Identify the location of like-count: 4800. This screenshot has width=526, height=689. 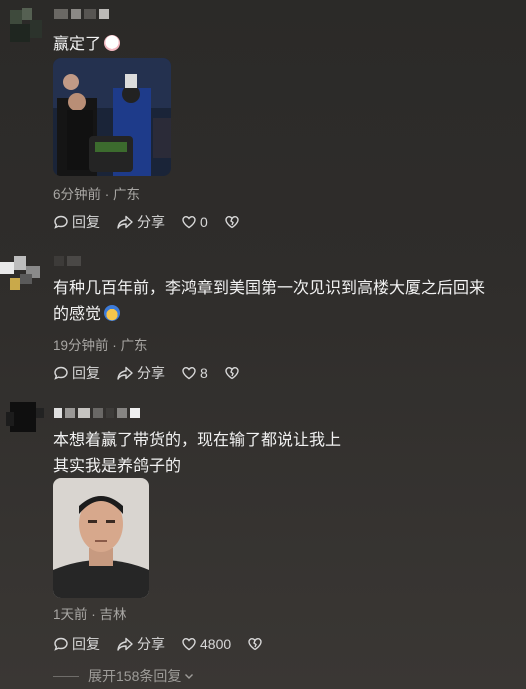
(216, 644).